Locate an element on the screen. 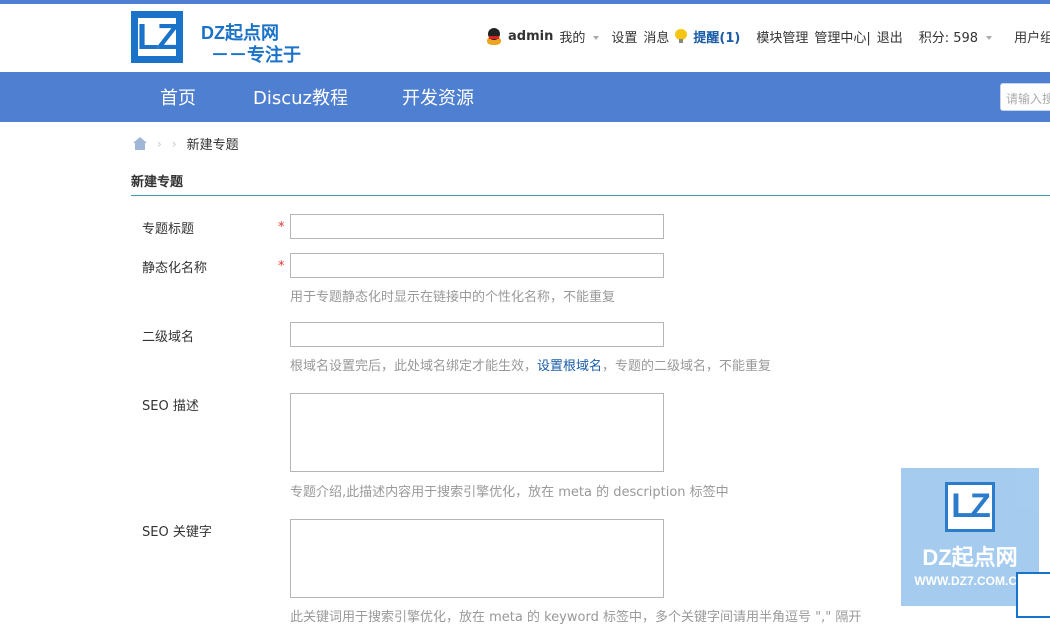 The height and width of the screenshot is (625, 1050). messages-link: 消息 is located at coordinates (656, 36).